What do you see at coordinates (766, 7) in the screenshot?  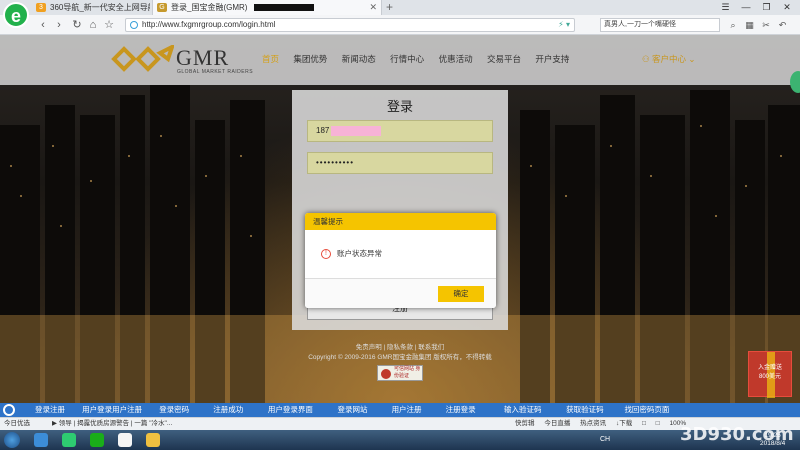 I see `maximize-button: ❐` at bounding box center [766, 7].